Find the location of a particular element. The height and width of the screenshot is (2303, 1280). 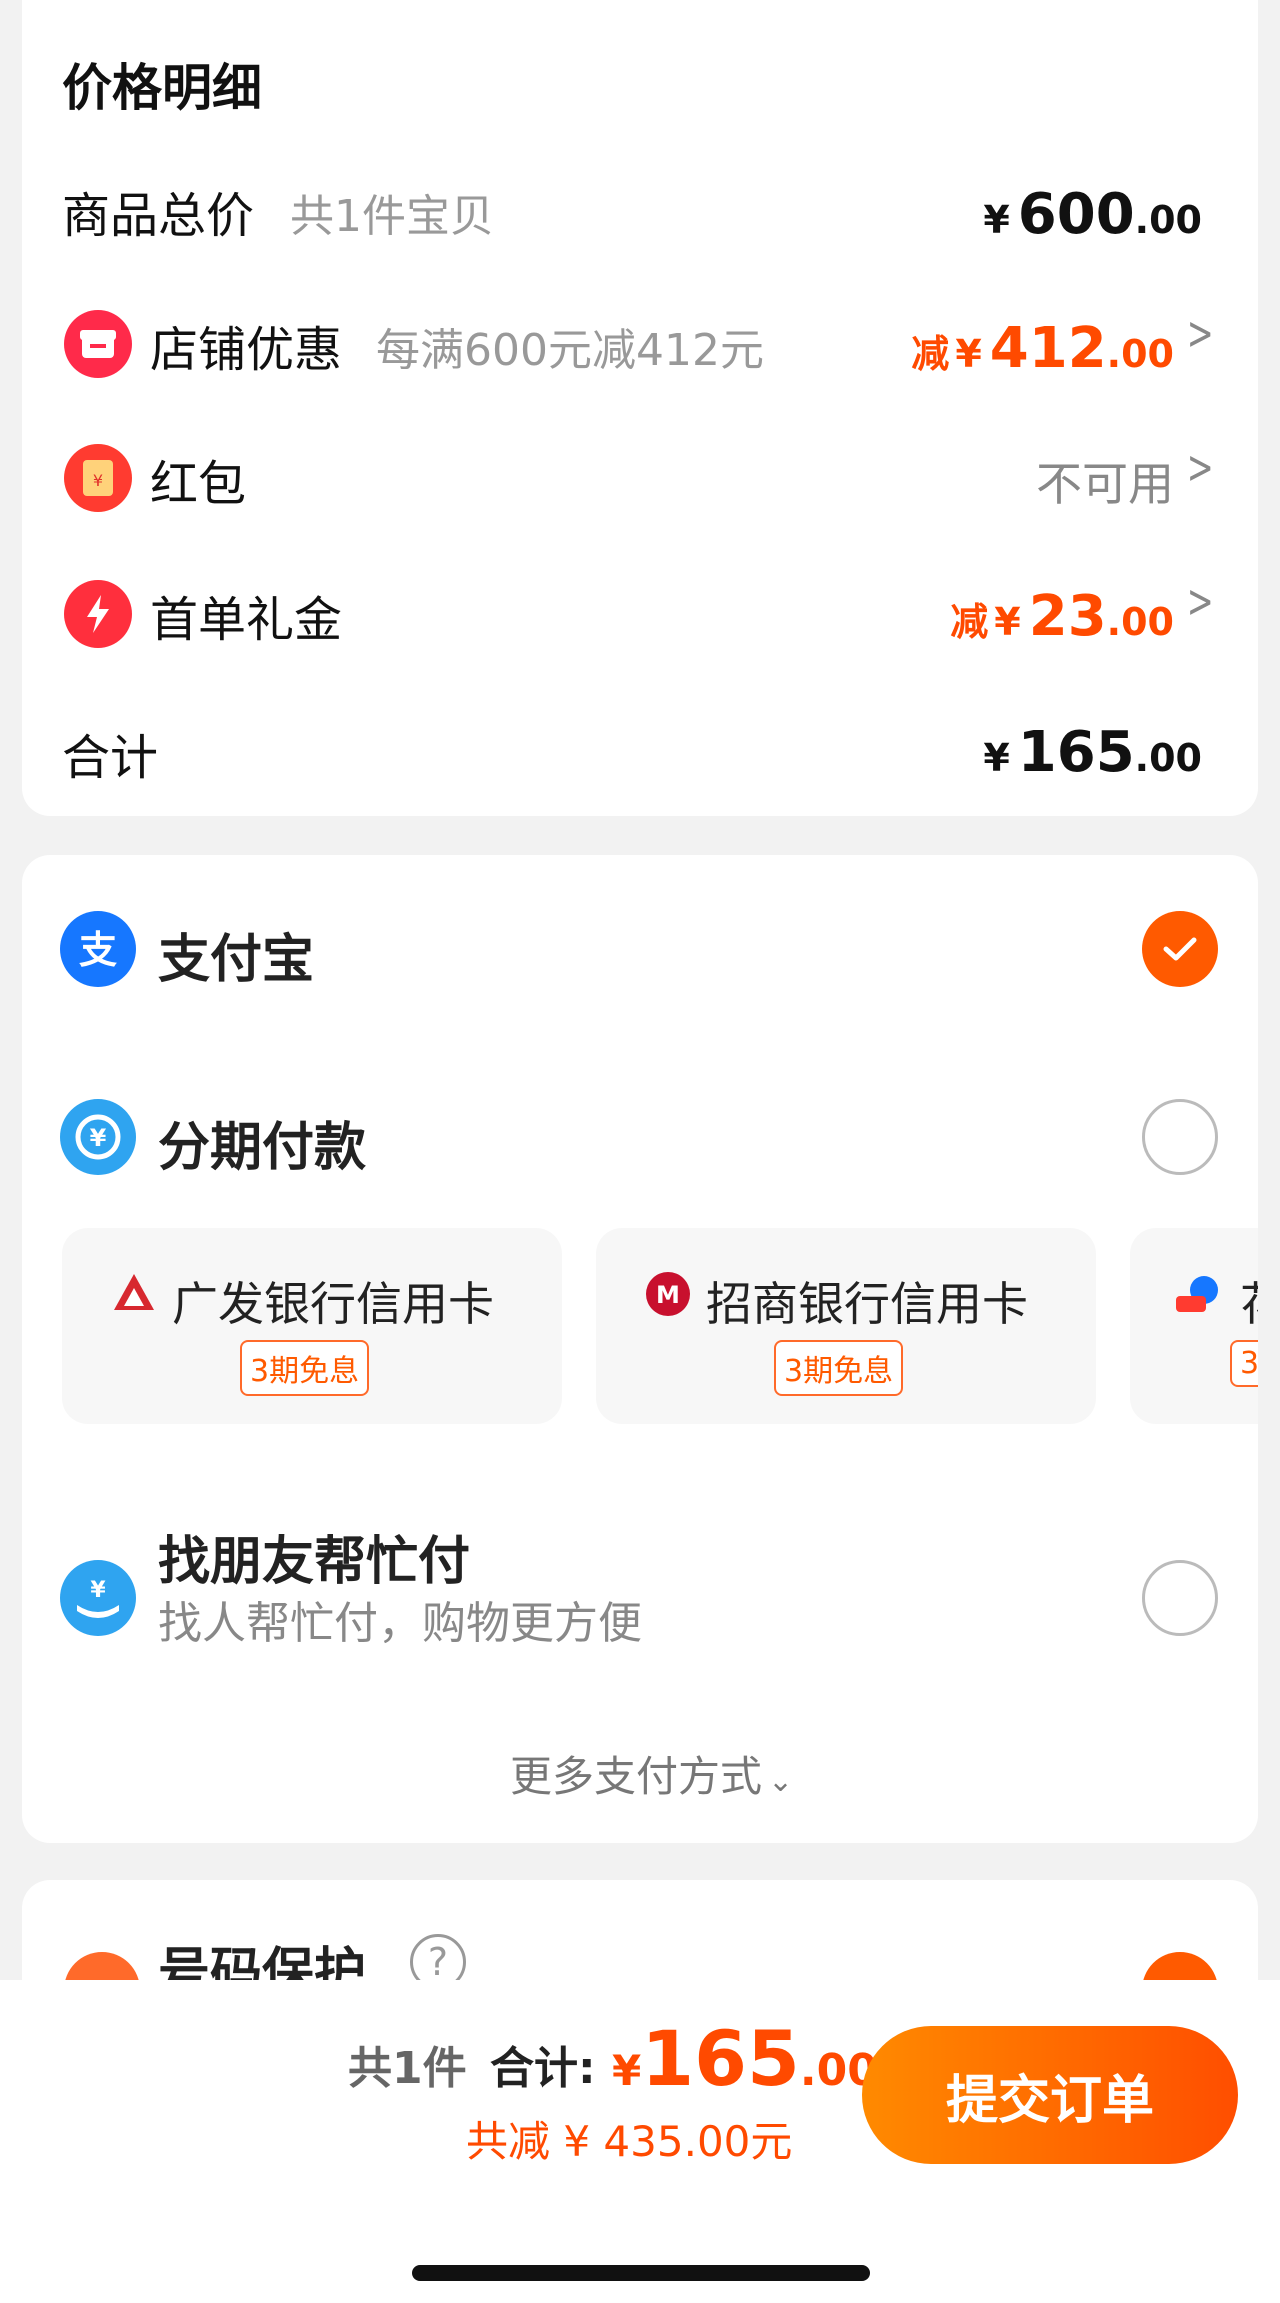

goods-total-amount: ¥600.00 is located at coordinates (1092, 214).